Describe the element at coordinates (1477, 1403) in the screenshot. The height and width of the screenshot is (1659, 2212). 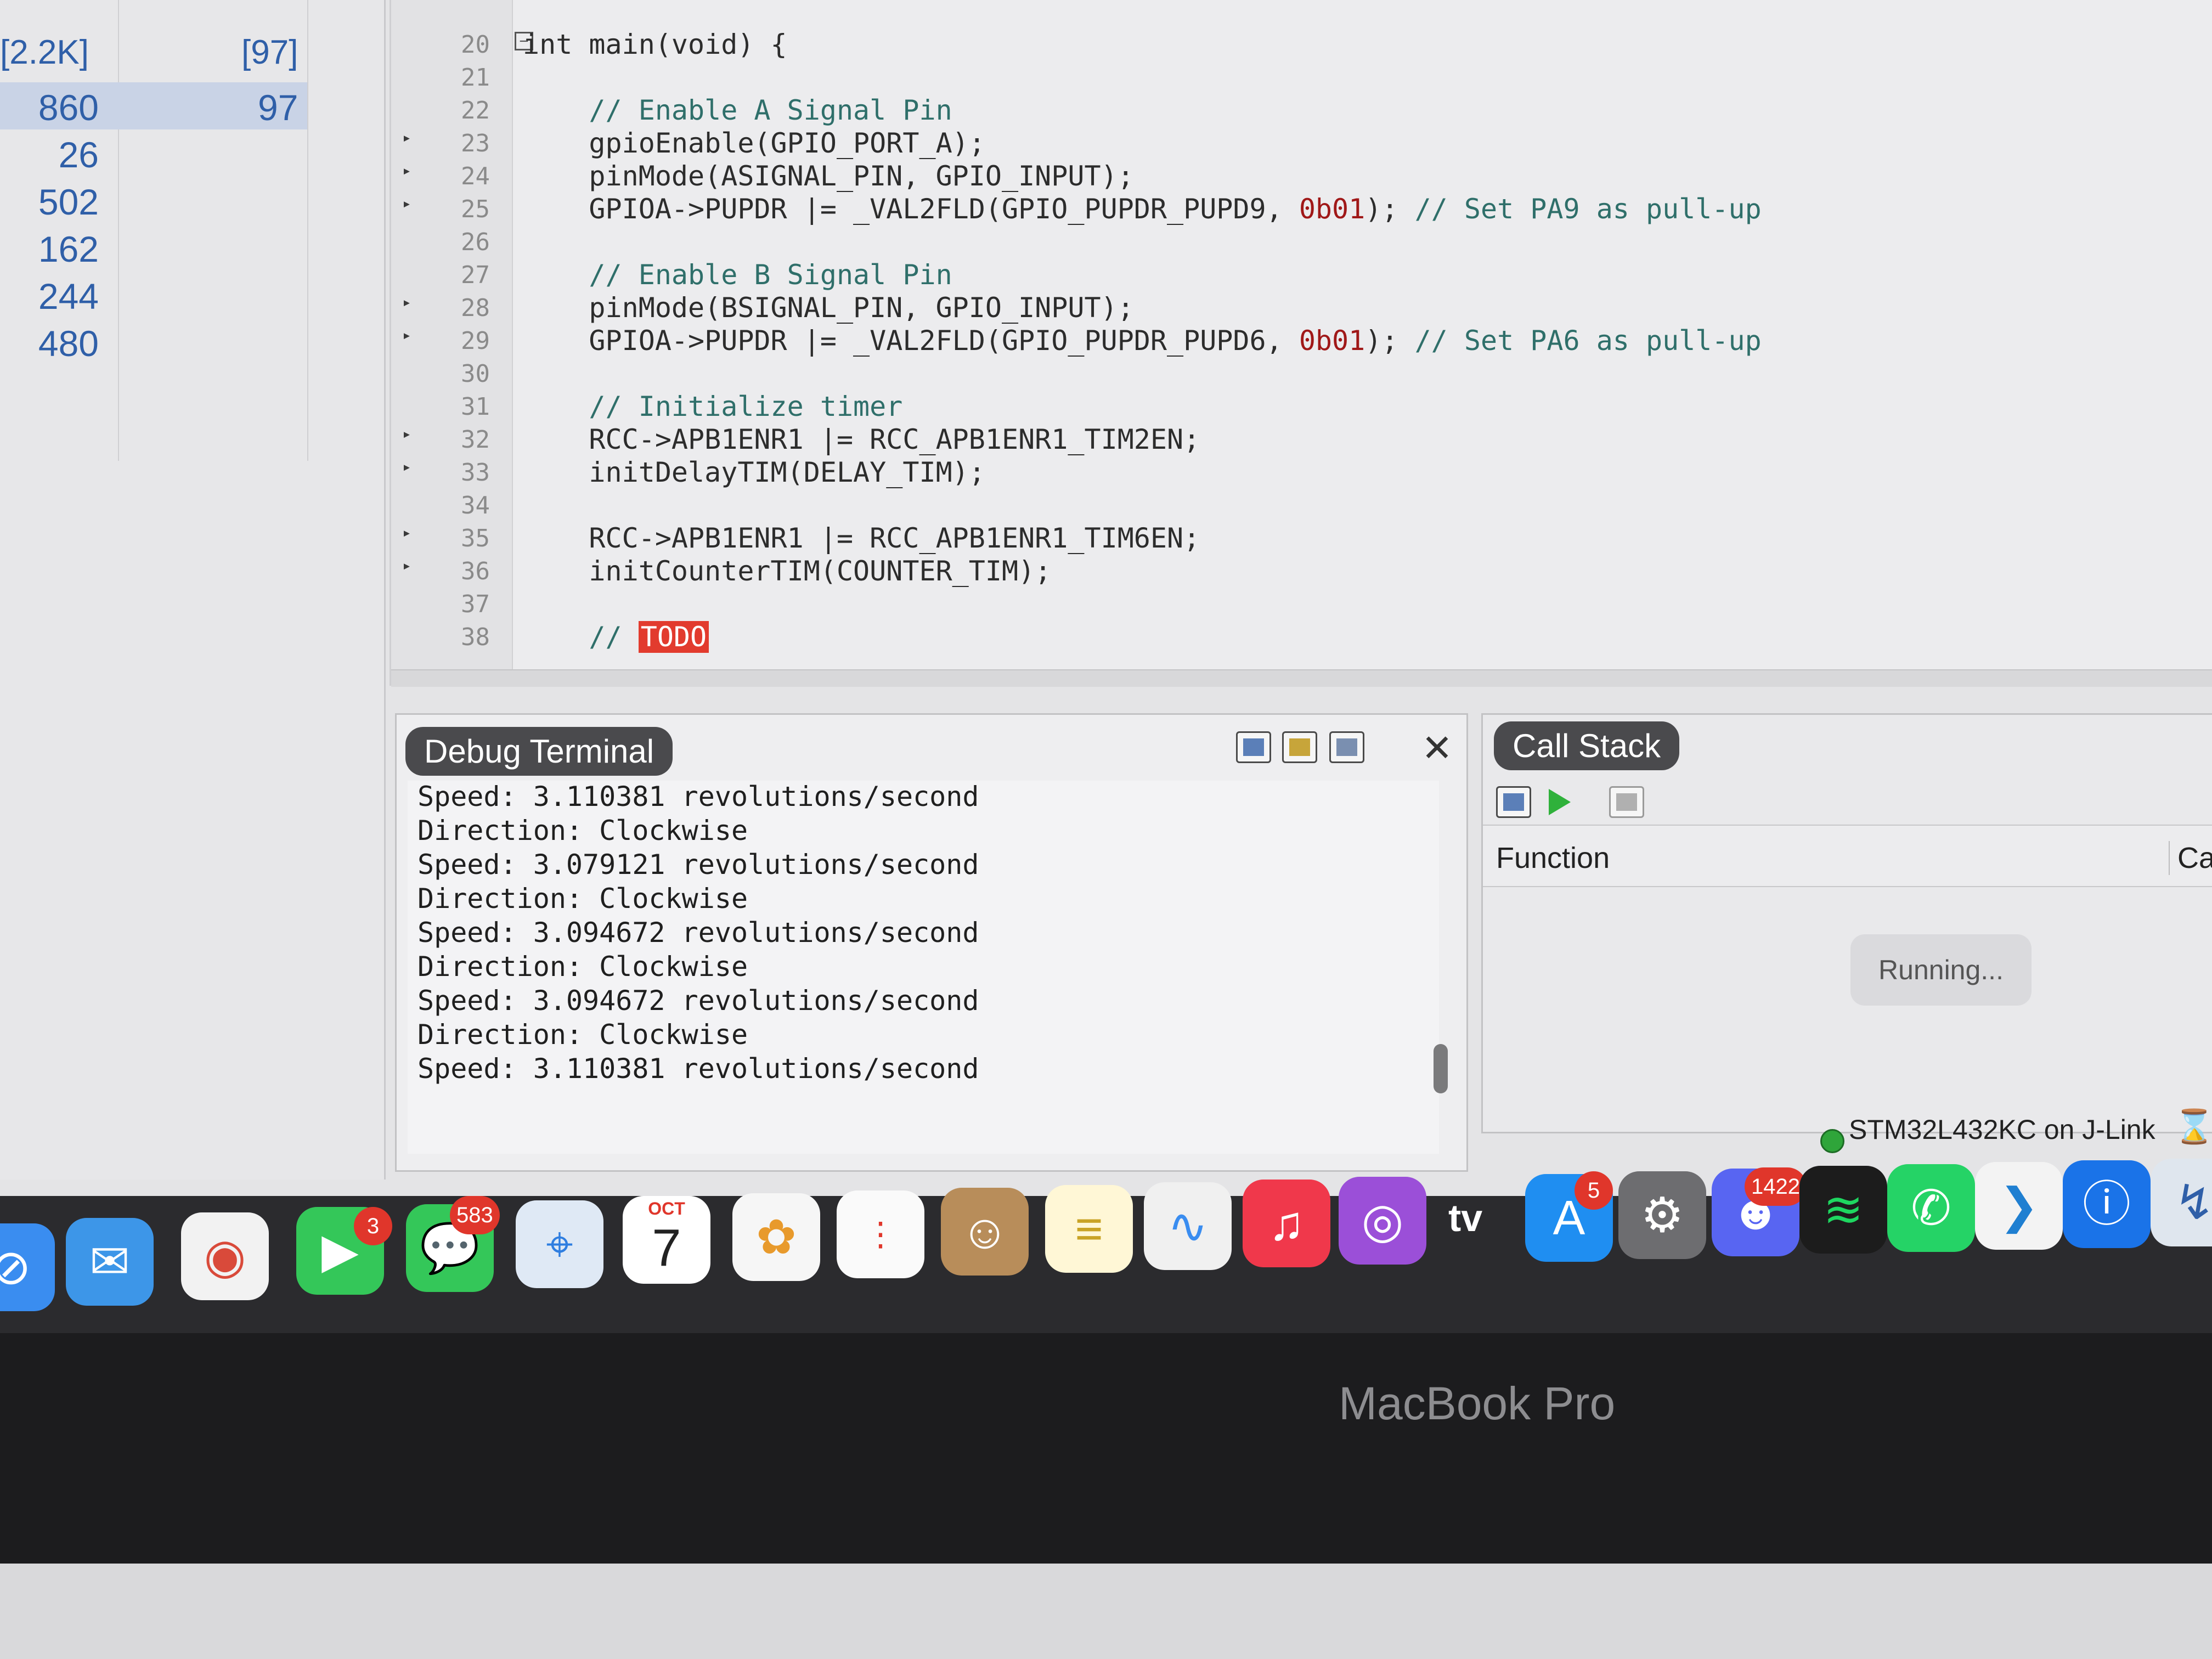
I see `macbook-label: MacBook Pro` at that location.